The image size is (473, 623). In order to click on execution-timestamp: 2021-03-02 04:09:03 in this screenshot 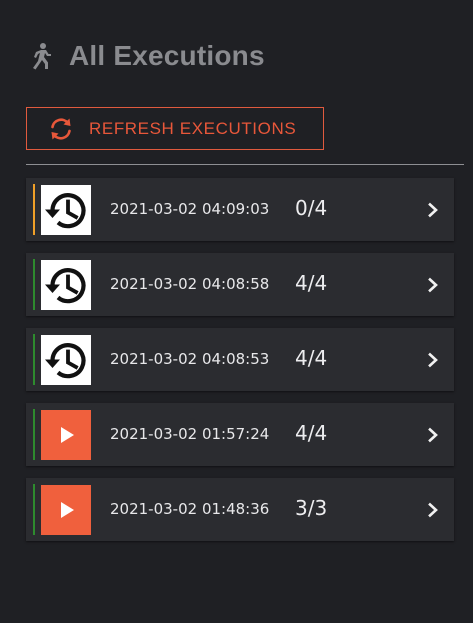, I will do `click(190, 209)`.